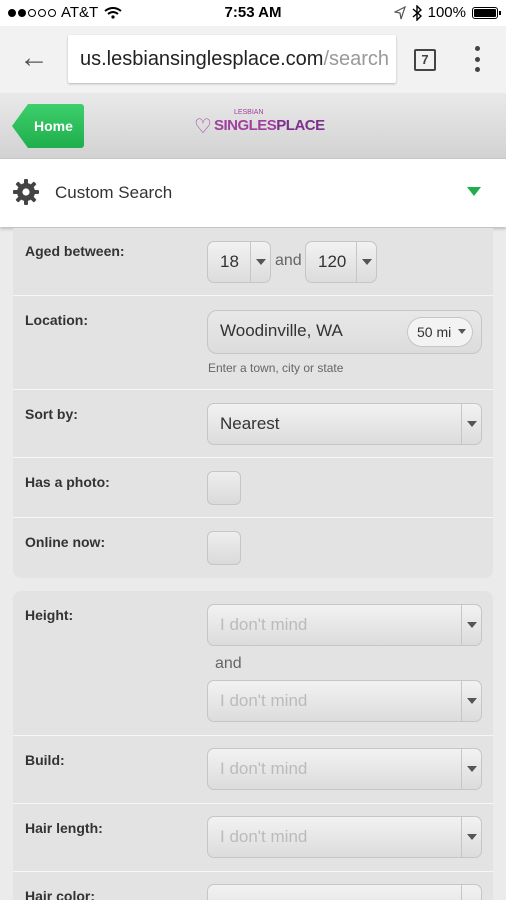 This screenshot has width=506, height=900. I want to click on has-photo-checkbox, so click(224, 488).